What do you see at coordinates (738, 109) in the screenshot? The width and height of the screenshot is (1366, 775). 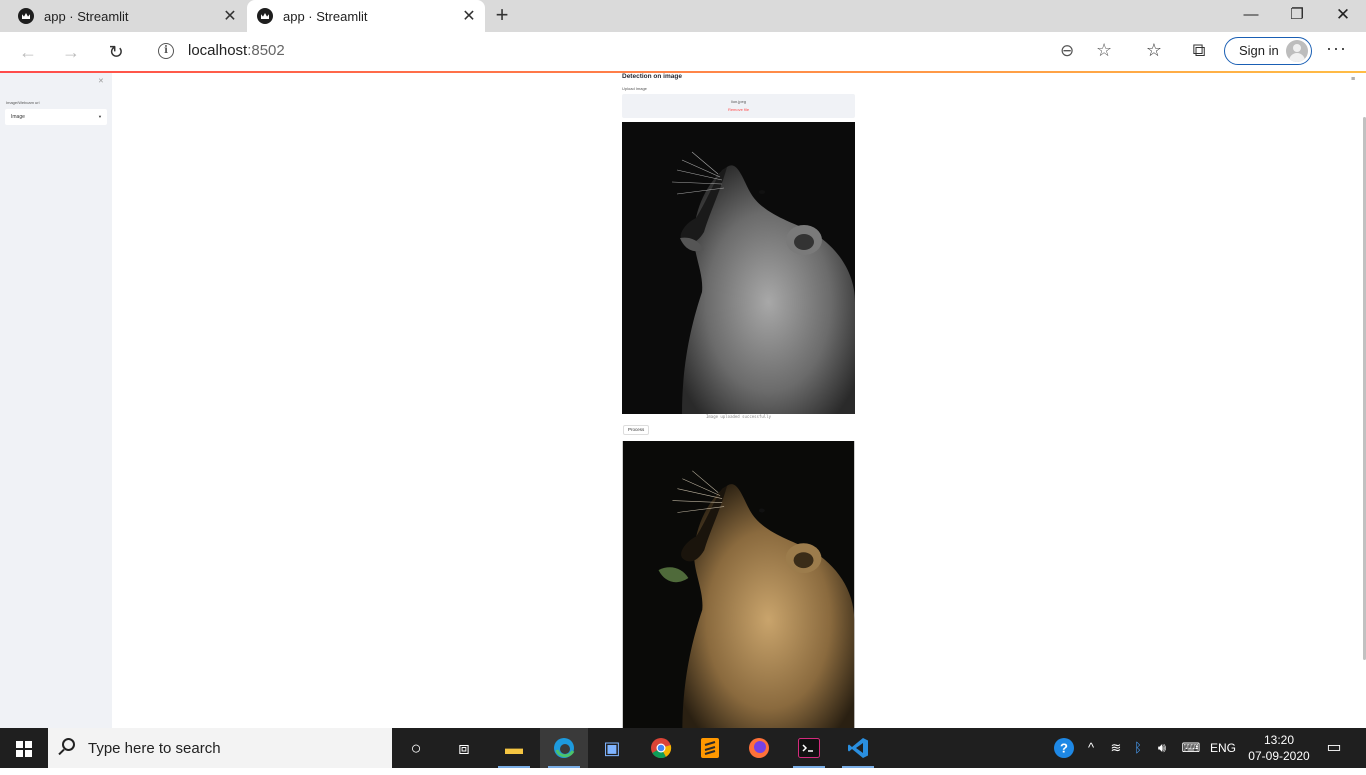 I see `remove-file-link: Remove file` at bounding box center [738, 109].